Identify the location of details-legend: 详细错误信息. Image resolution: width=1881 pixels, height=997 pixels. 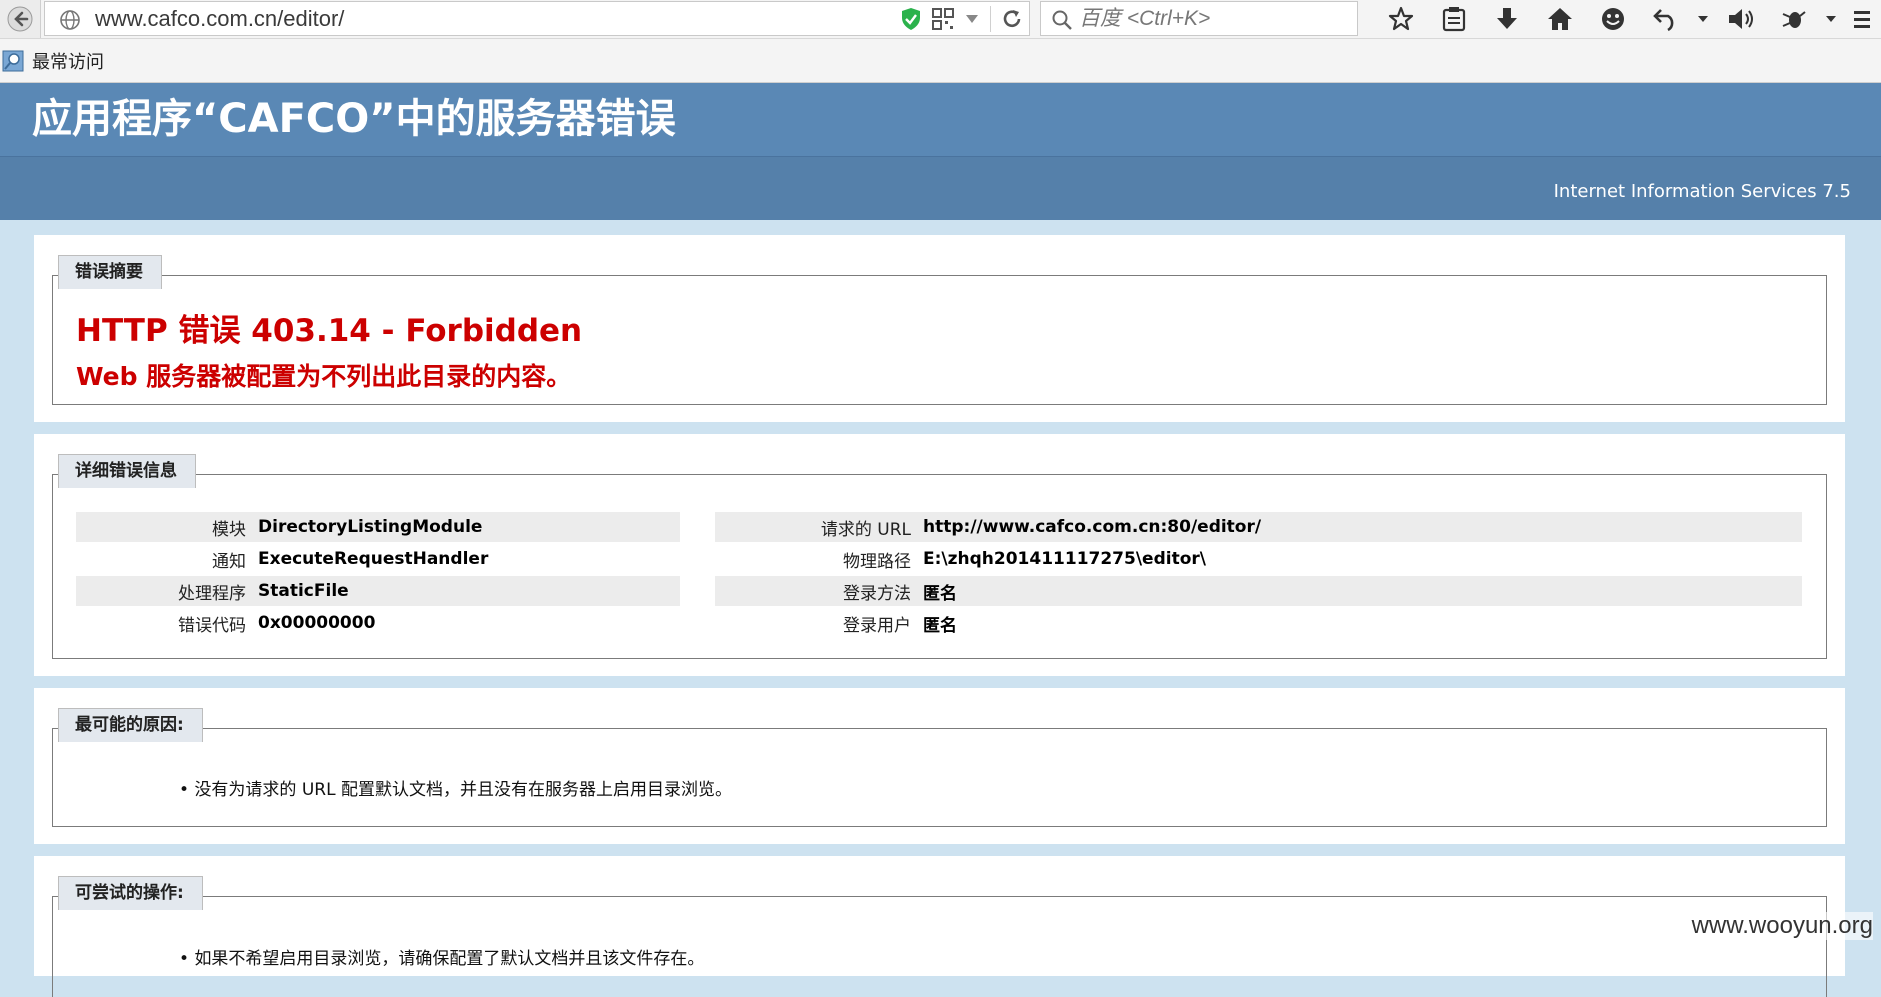
(127, 471).